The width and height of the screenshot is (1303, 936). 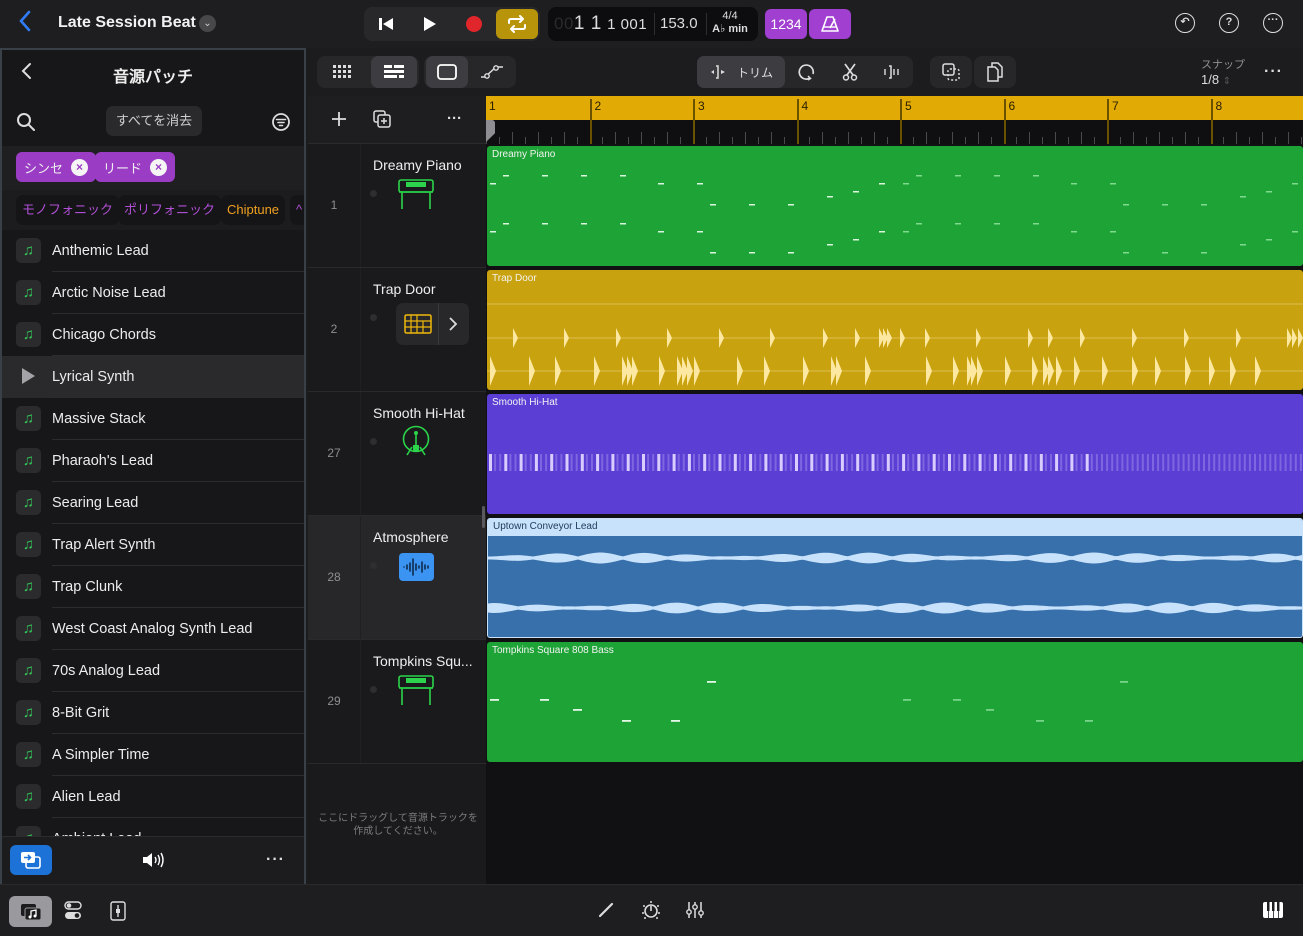 What do you see at coordinates (806, 72) in the screenshot?
I see `loop-tool-button` at bounding box center [806, 72].